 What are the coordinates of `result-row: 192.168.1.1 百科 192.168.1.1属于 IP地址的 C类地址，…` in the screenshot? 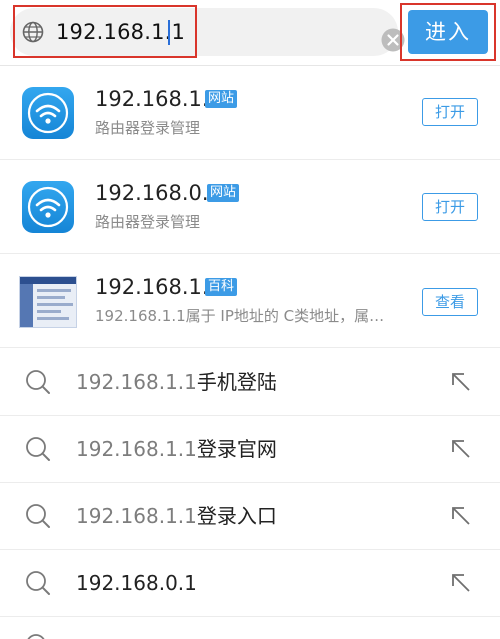 It's located at (250, 301).